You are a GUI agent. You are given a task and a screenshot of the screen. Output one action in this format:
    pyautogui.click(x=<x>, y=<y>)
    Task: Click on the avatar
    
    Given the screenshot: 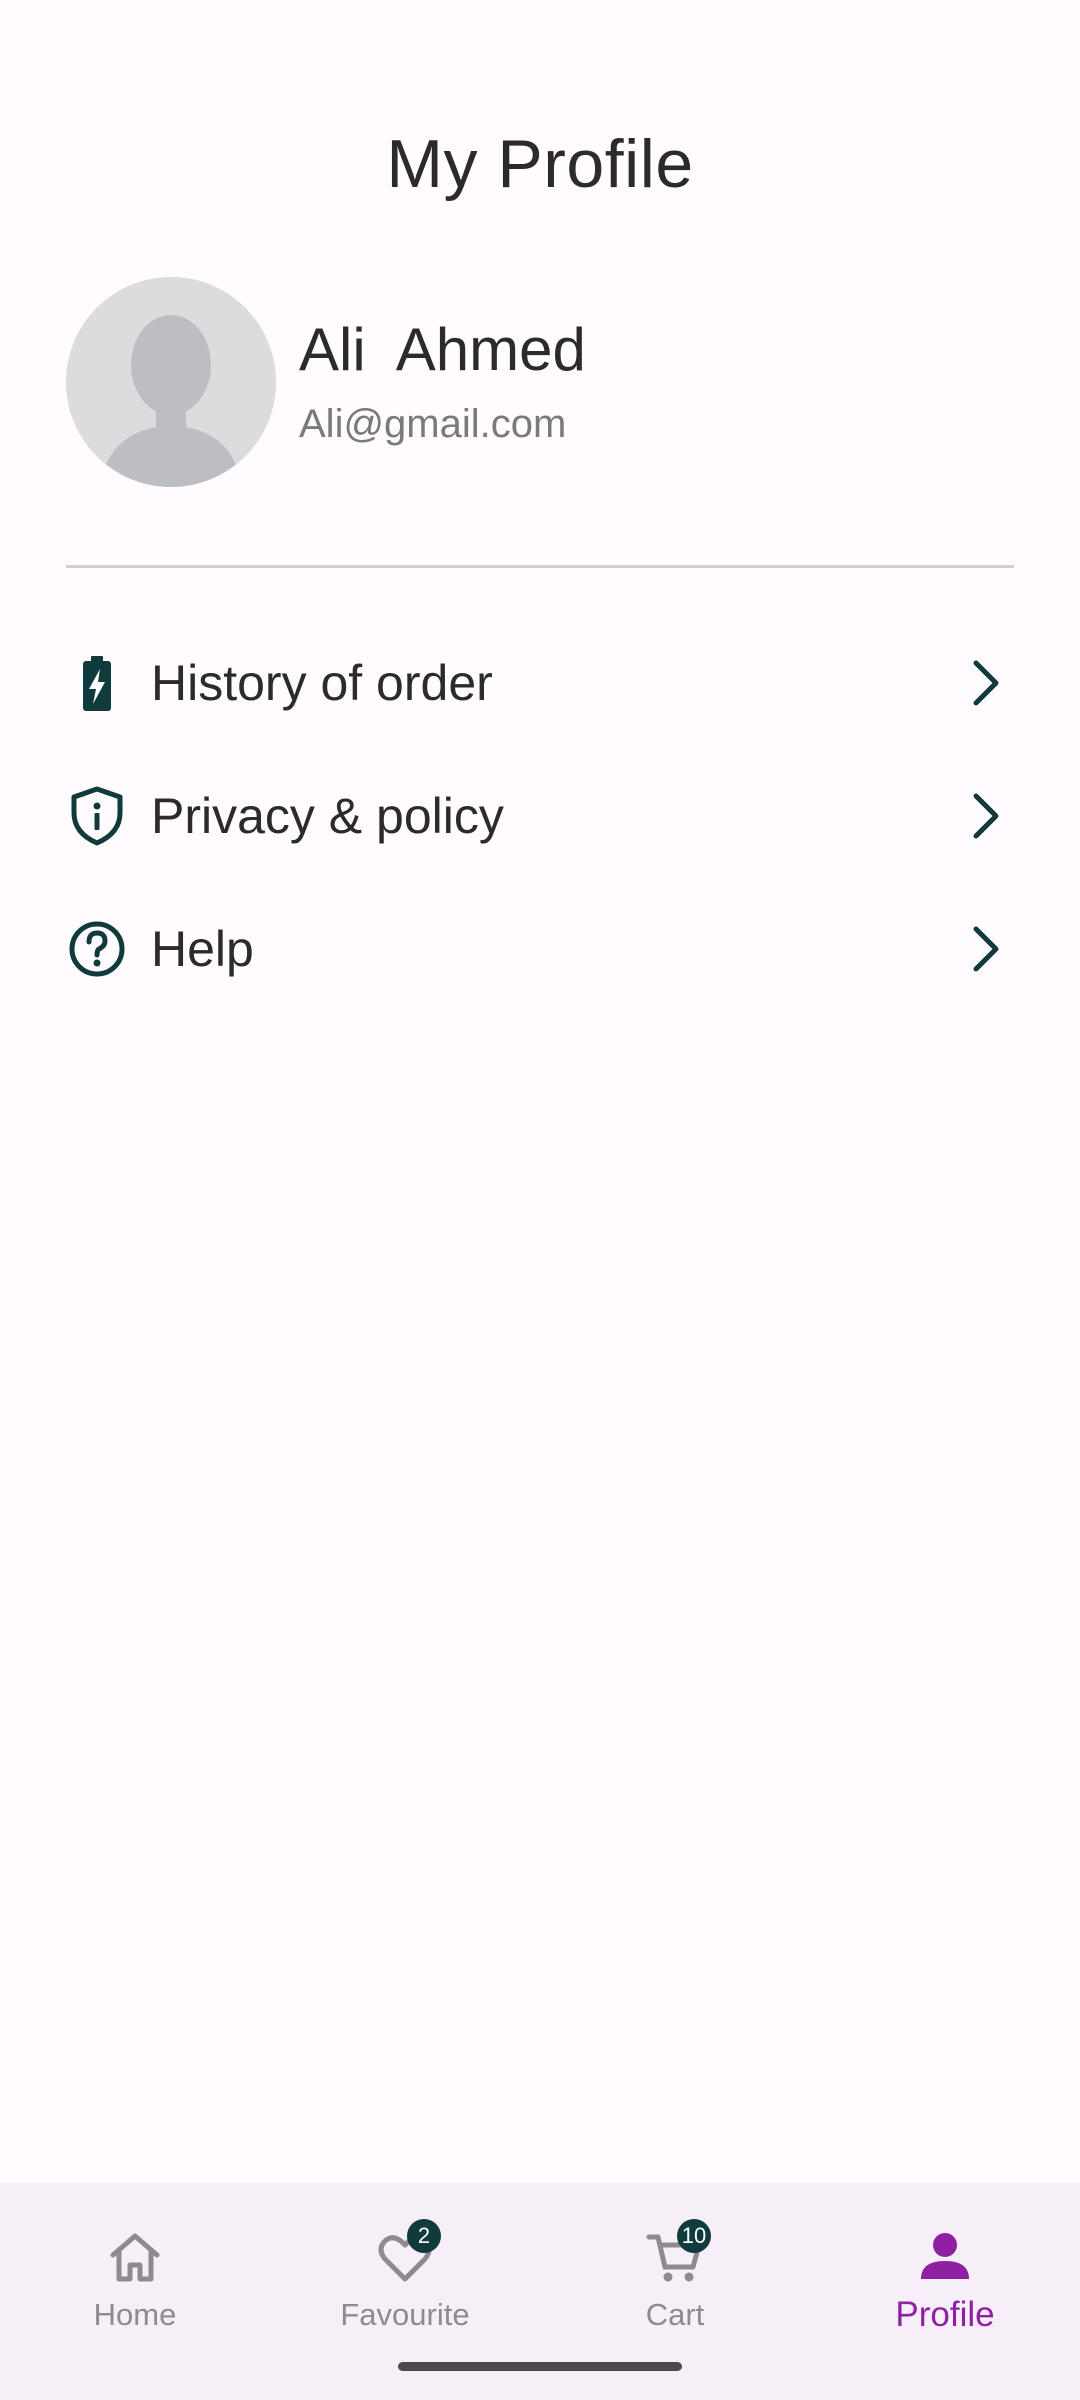 What is the action you would take?
    pyautogui.click(x=171, y=382)
    